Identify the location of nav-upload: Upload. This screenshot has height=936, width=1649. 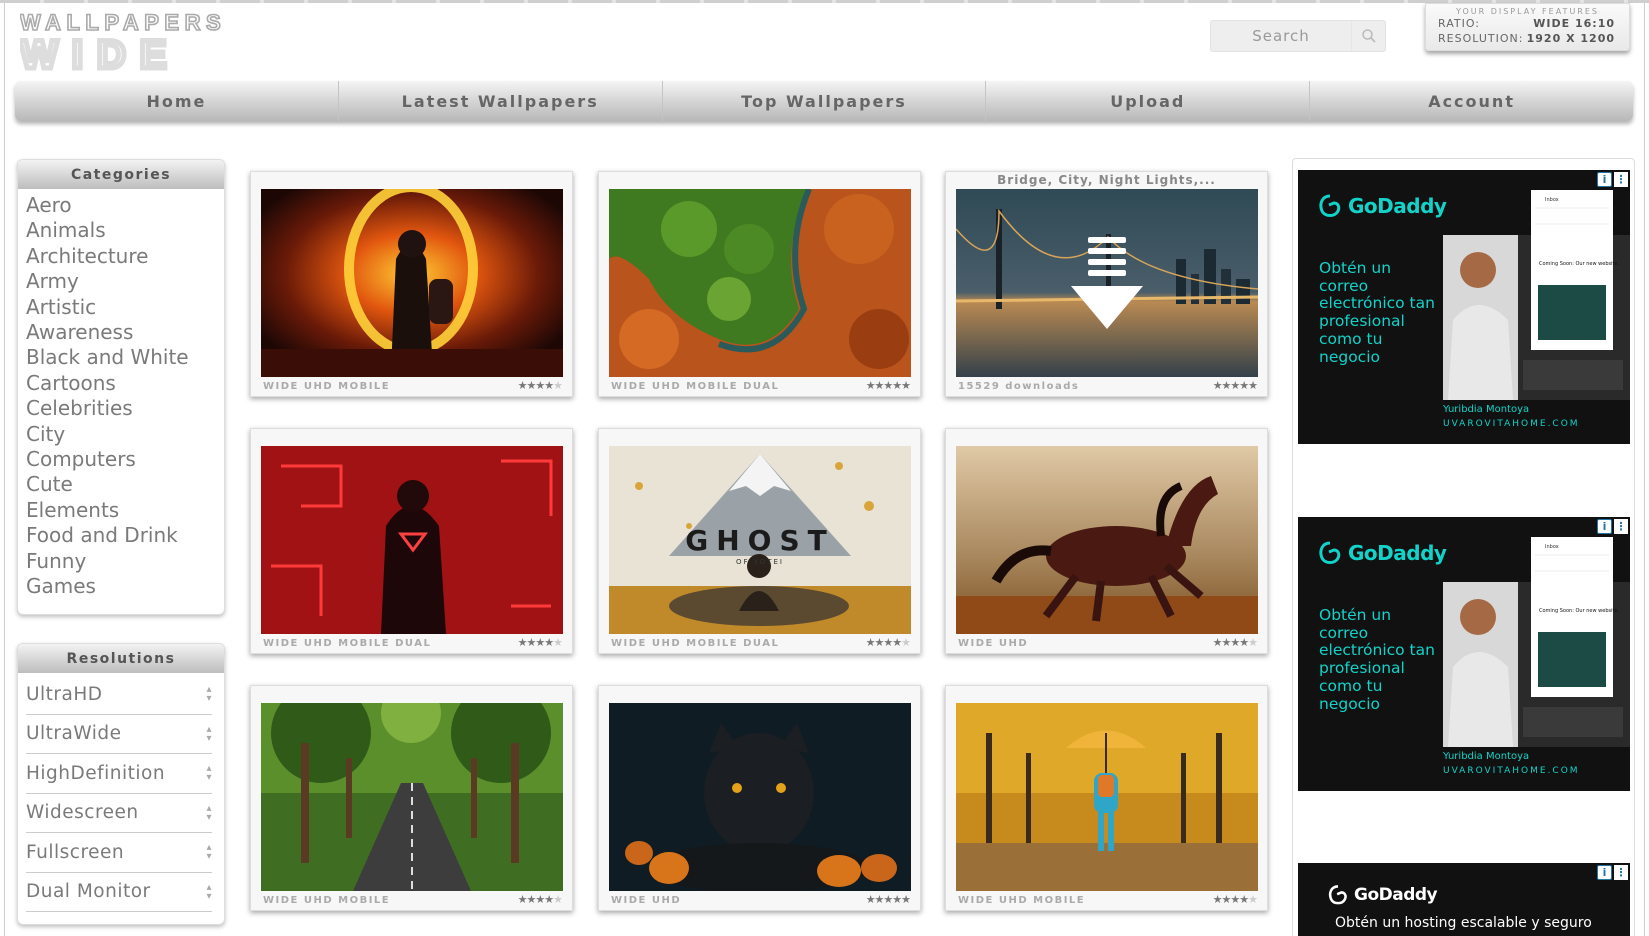
(1148, 101).